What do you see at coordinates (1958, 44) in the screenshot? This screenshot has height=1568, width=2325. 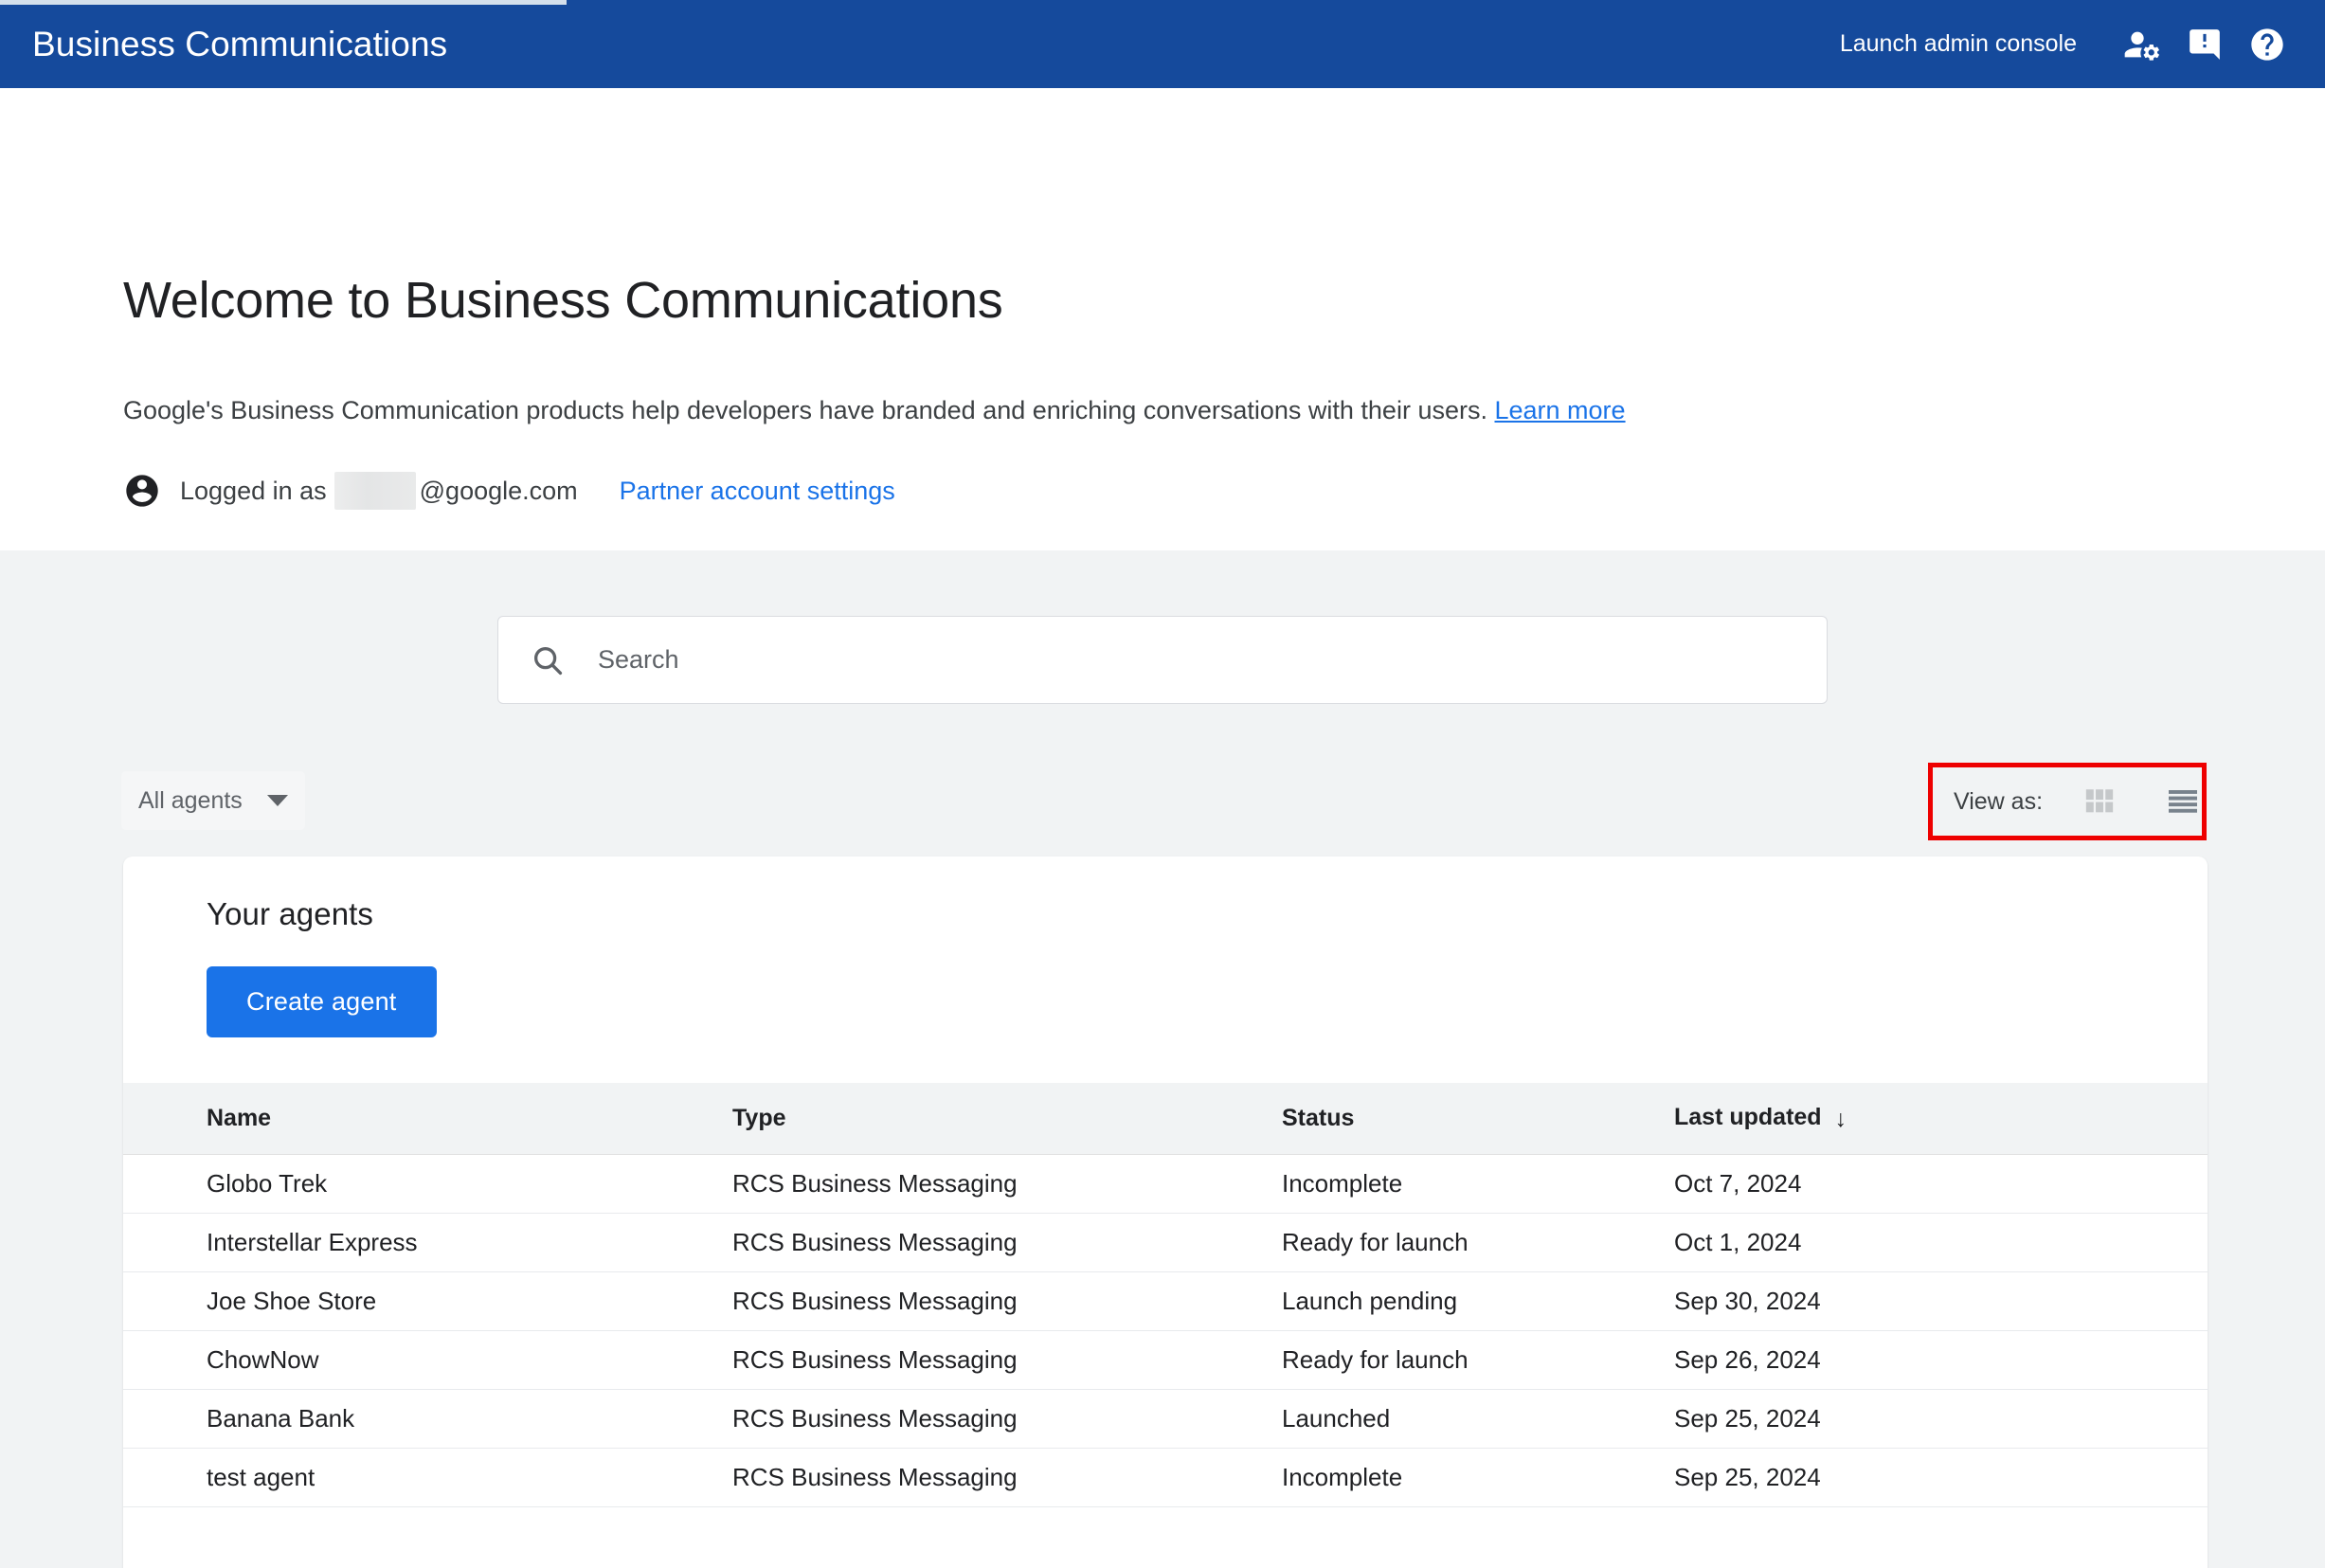 I see `launch-admin-console-link: Launch admin console` at bounding box center [1958, 44].